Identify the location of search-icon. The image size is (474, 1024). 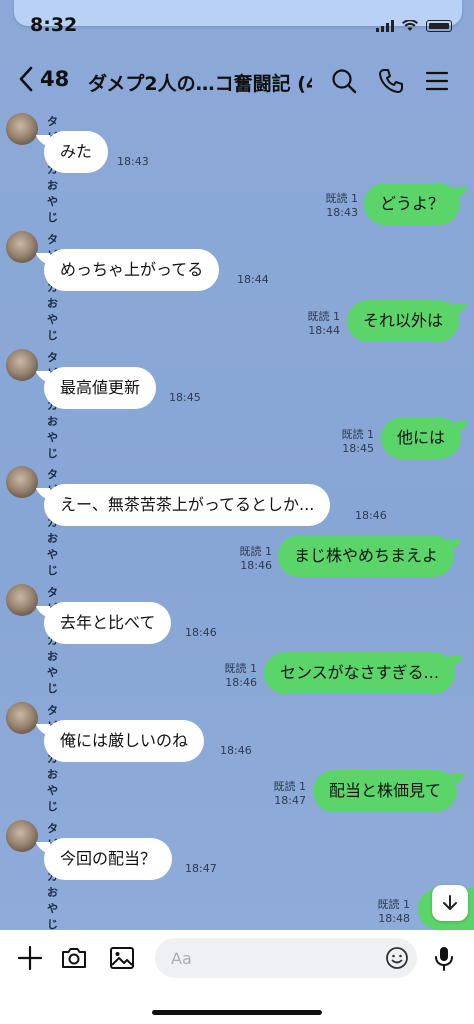
(344, 81).